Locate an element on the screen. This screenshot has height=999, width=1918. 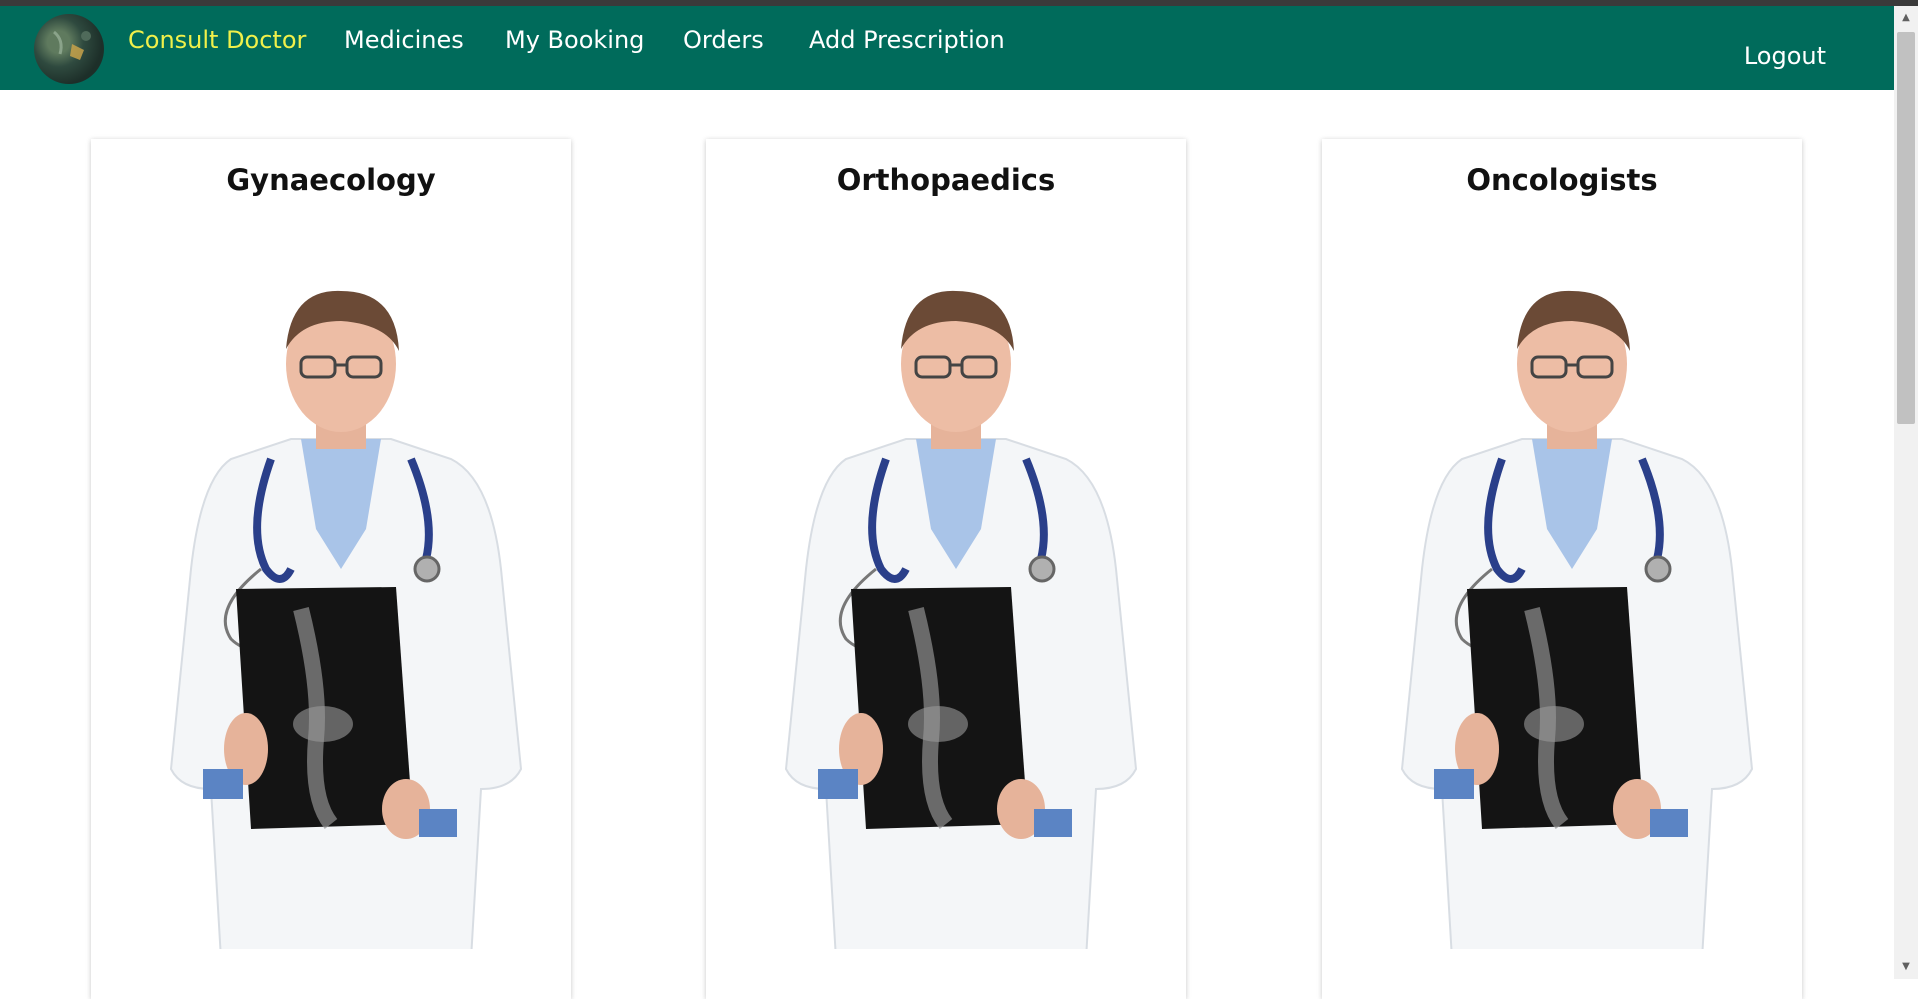
nav-add-prescription: Add Prescription is located at coordinates (907, 40).